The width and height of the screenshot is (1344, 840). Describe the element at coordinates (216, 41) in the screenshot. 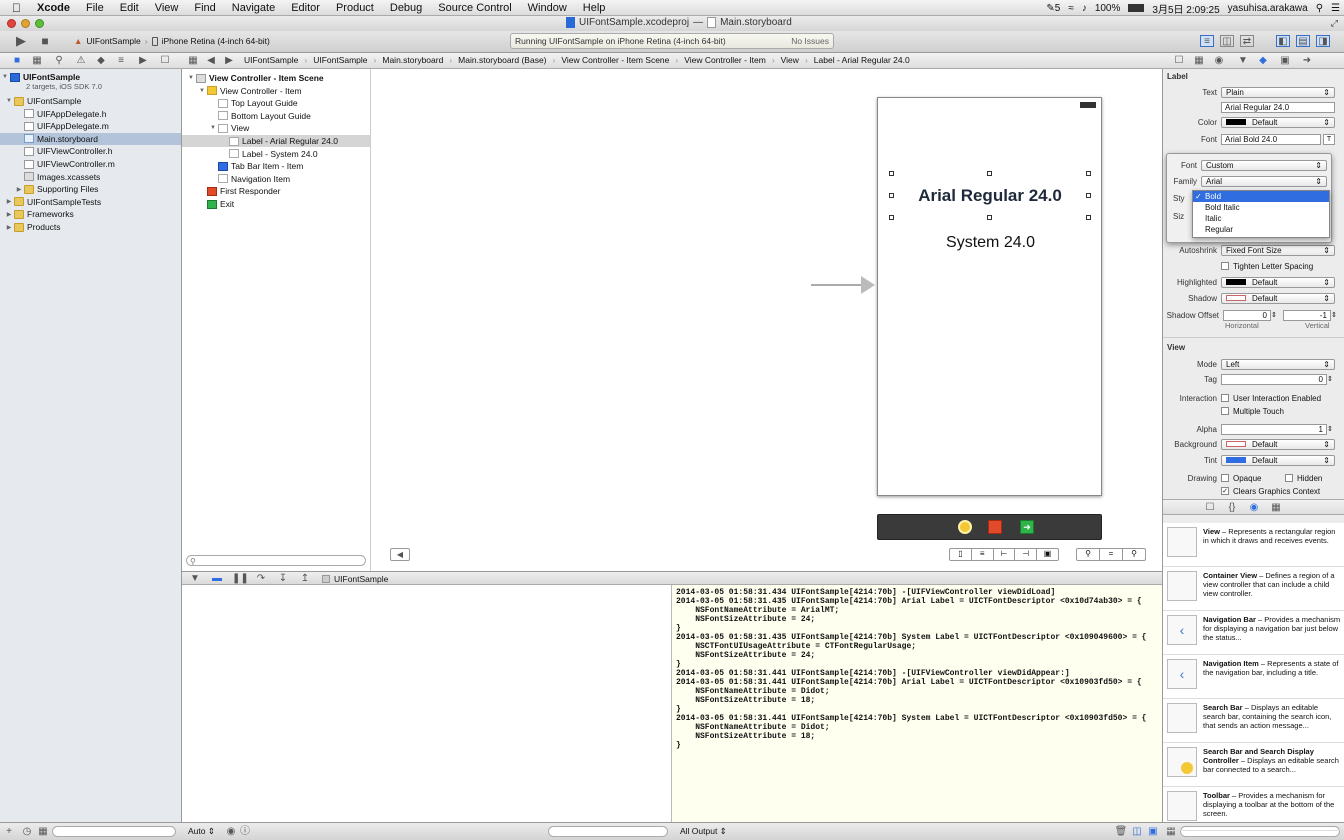

I see `destination-name: iPhone Retina (4-inch 64-bit)` at that location.